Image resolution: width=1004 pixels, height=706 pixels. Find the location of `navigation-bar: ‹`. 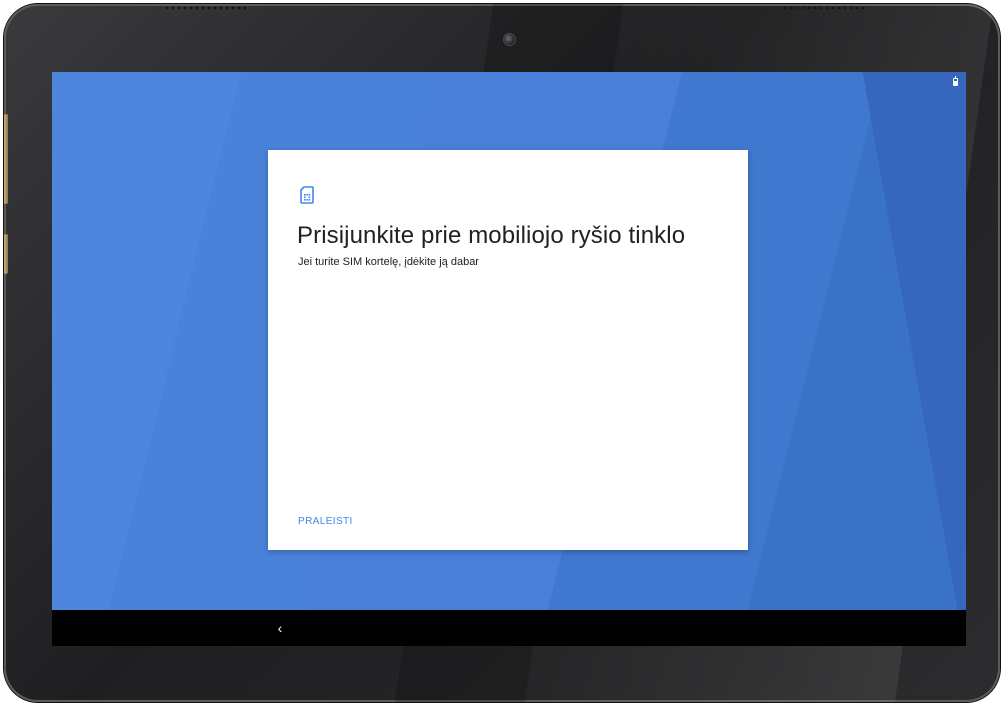

navigation-bar: ‹ is located at coordinates (509, 628).